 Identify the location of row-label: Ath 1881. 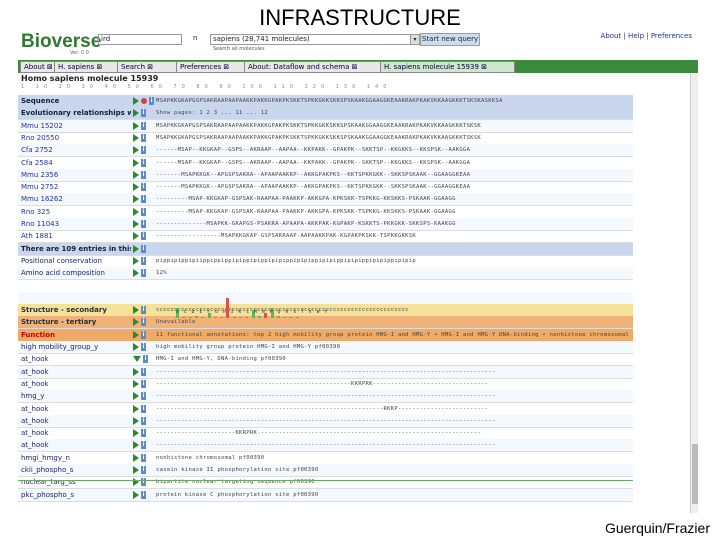
(76, 236).